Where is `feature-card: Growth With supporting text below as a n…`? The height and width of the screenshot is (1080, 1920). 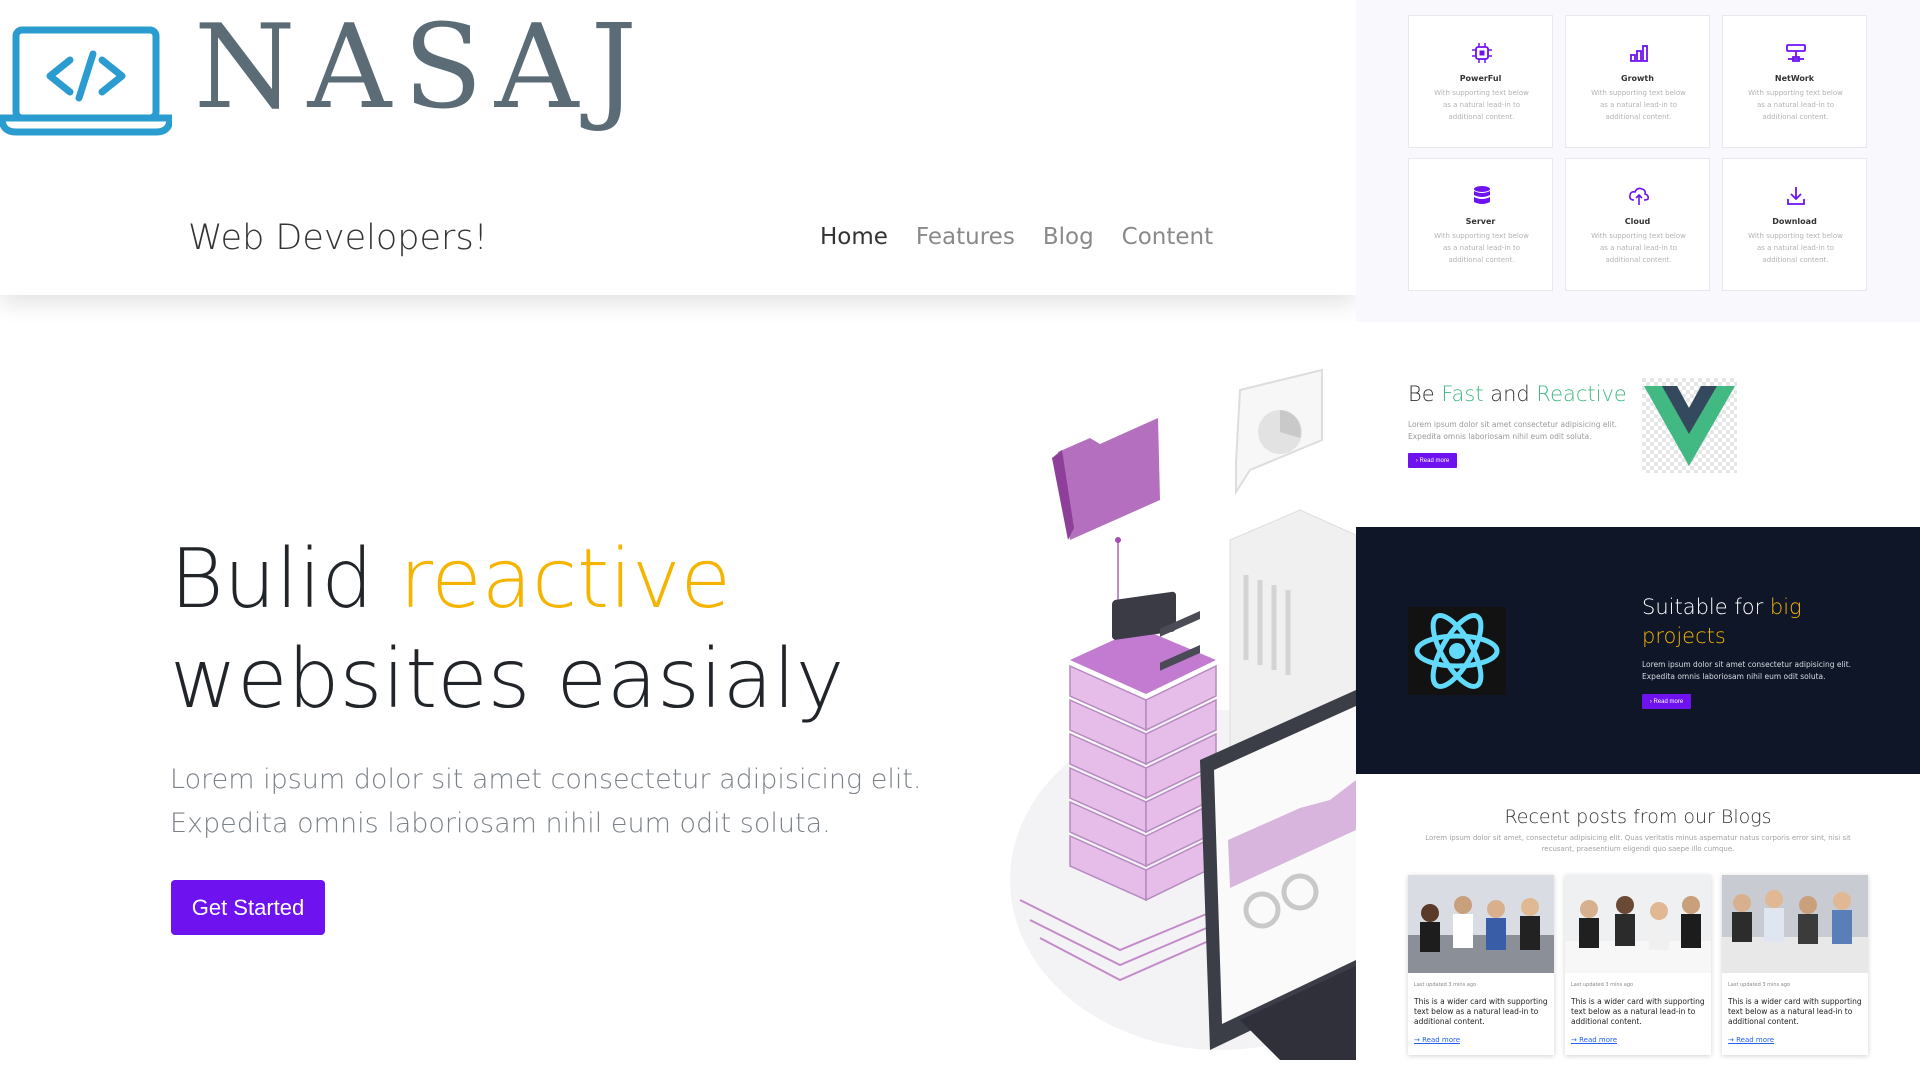
feature-card: Growth With supporting text below as a n… is located at coordinates (1637, 81).